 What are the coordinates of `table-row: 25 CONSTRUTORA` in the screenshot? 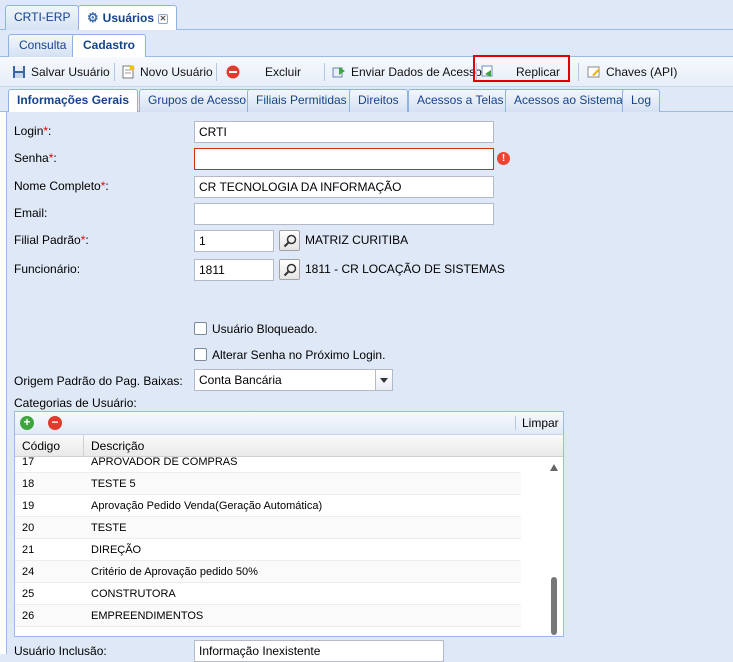 It's located at (268, 594).